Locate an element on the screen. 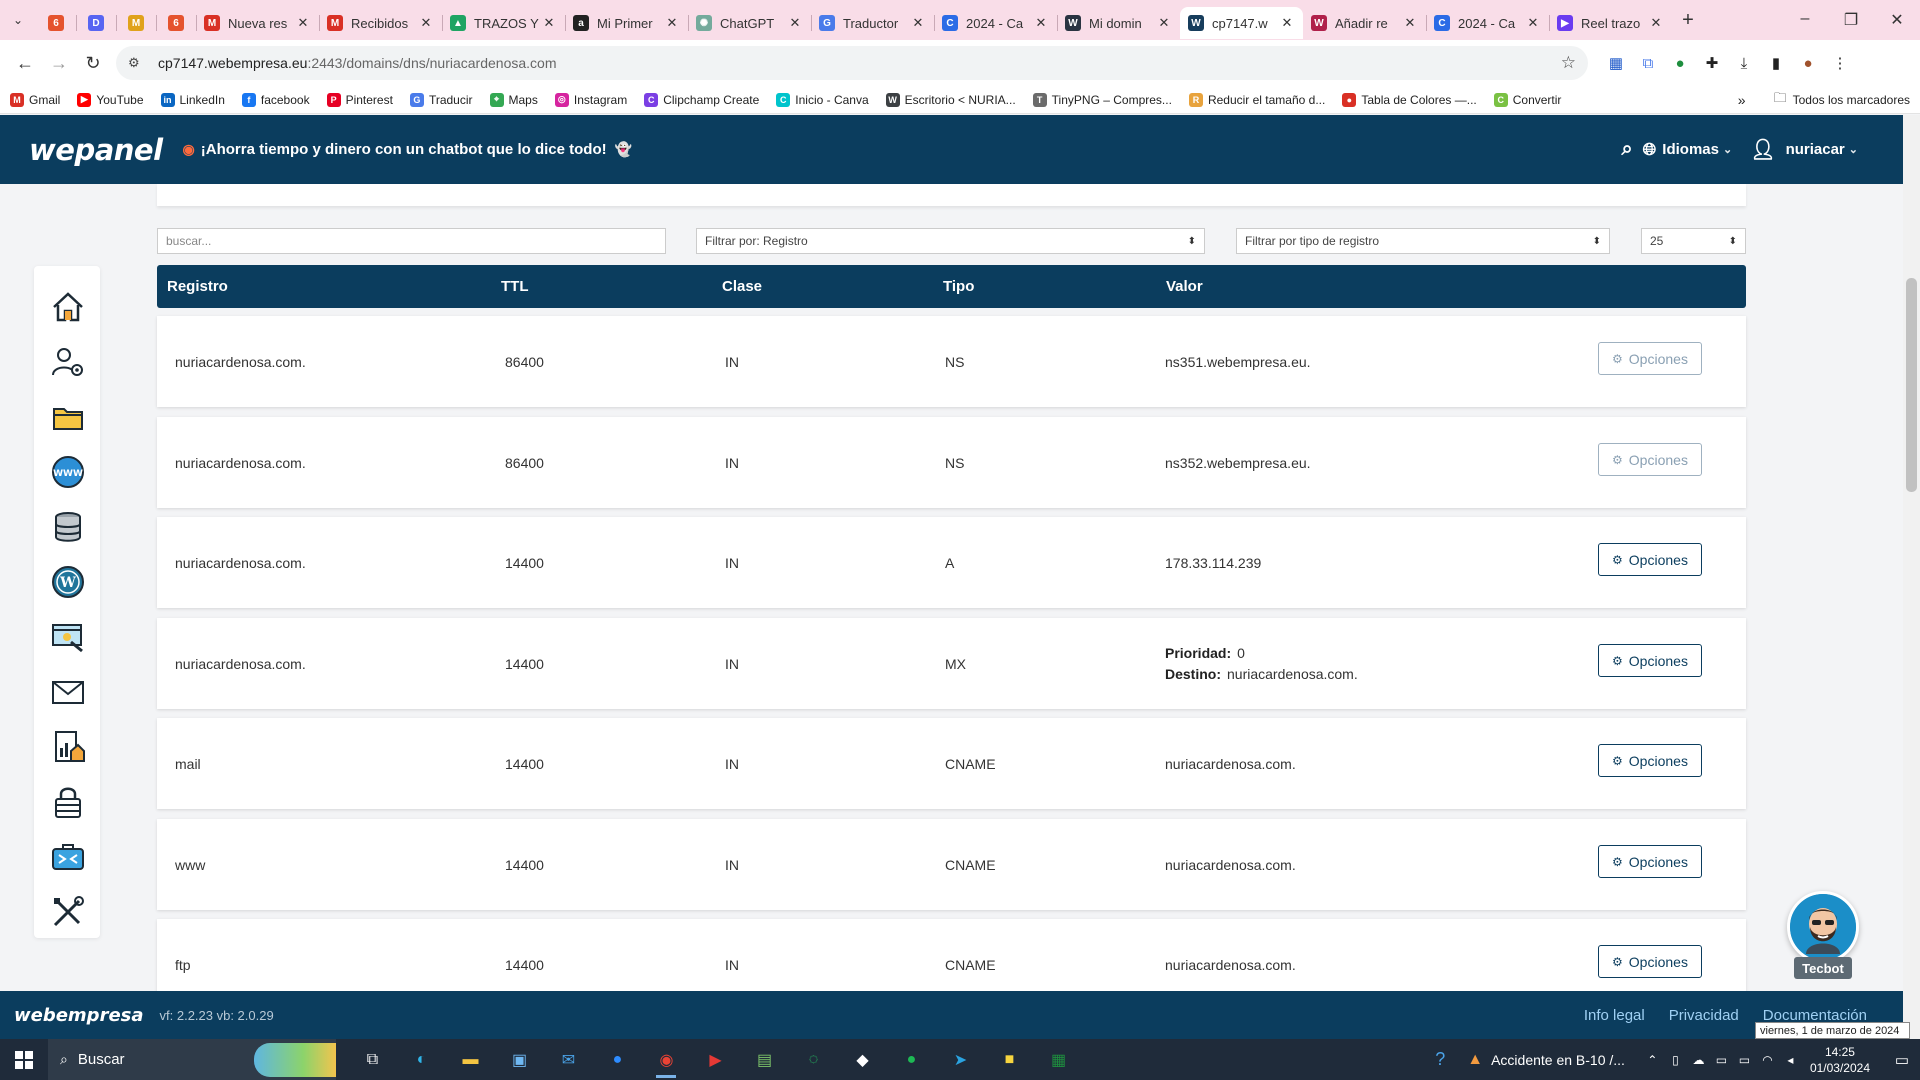 The image size is (1920, 1080). file-explorer-icon: ▬ is located at coordinates (470, 1059).